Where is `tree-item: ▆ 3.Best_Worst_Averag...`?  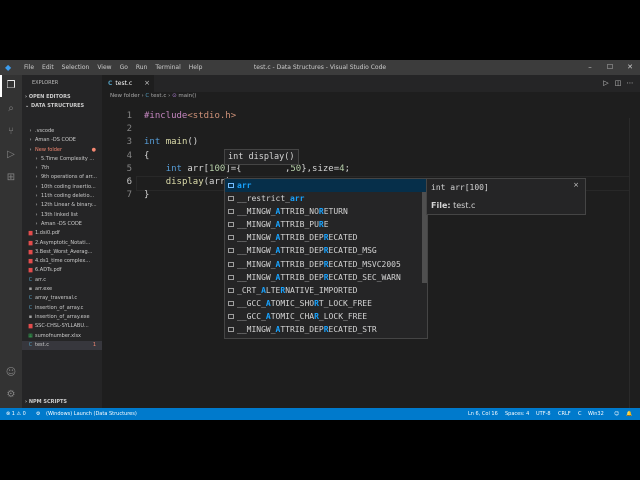
tree-item: ▆ 3.Best_Worst_Averag... is located at coordinates (62, 252).